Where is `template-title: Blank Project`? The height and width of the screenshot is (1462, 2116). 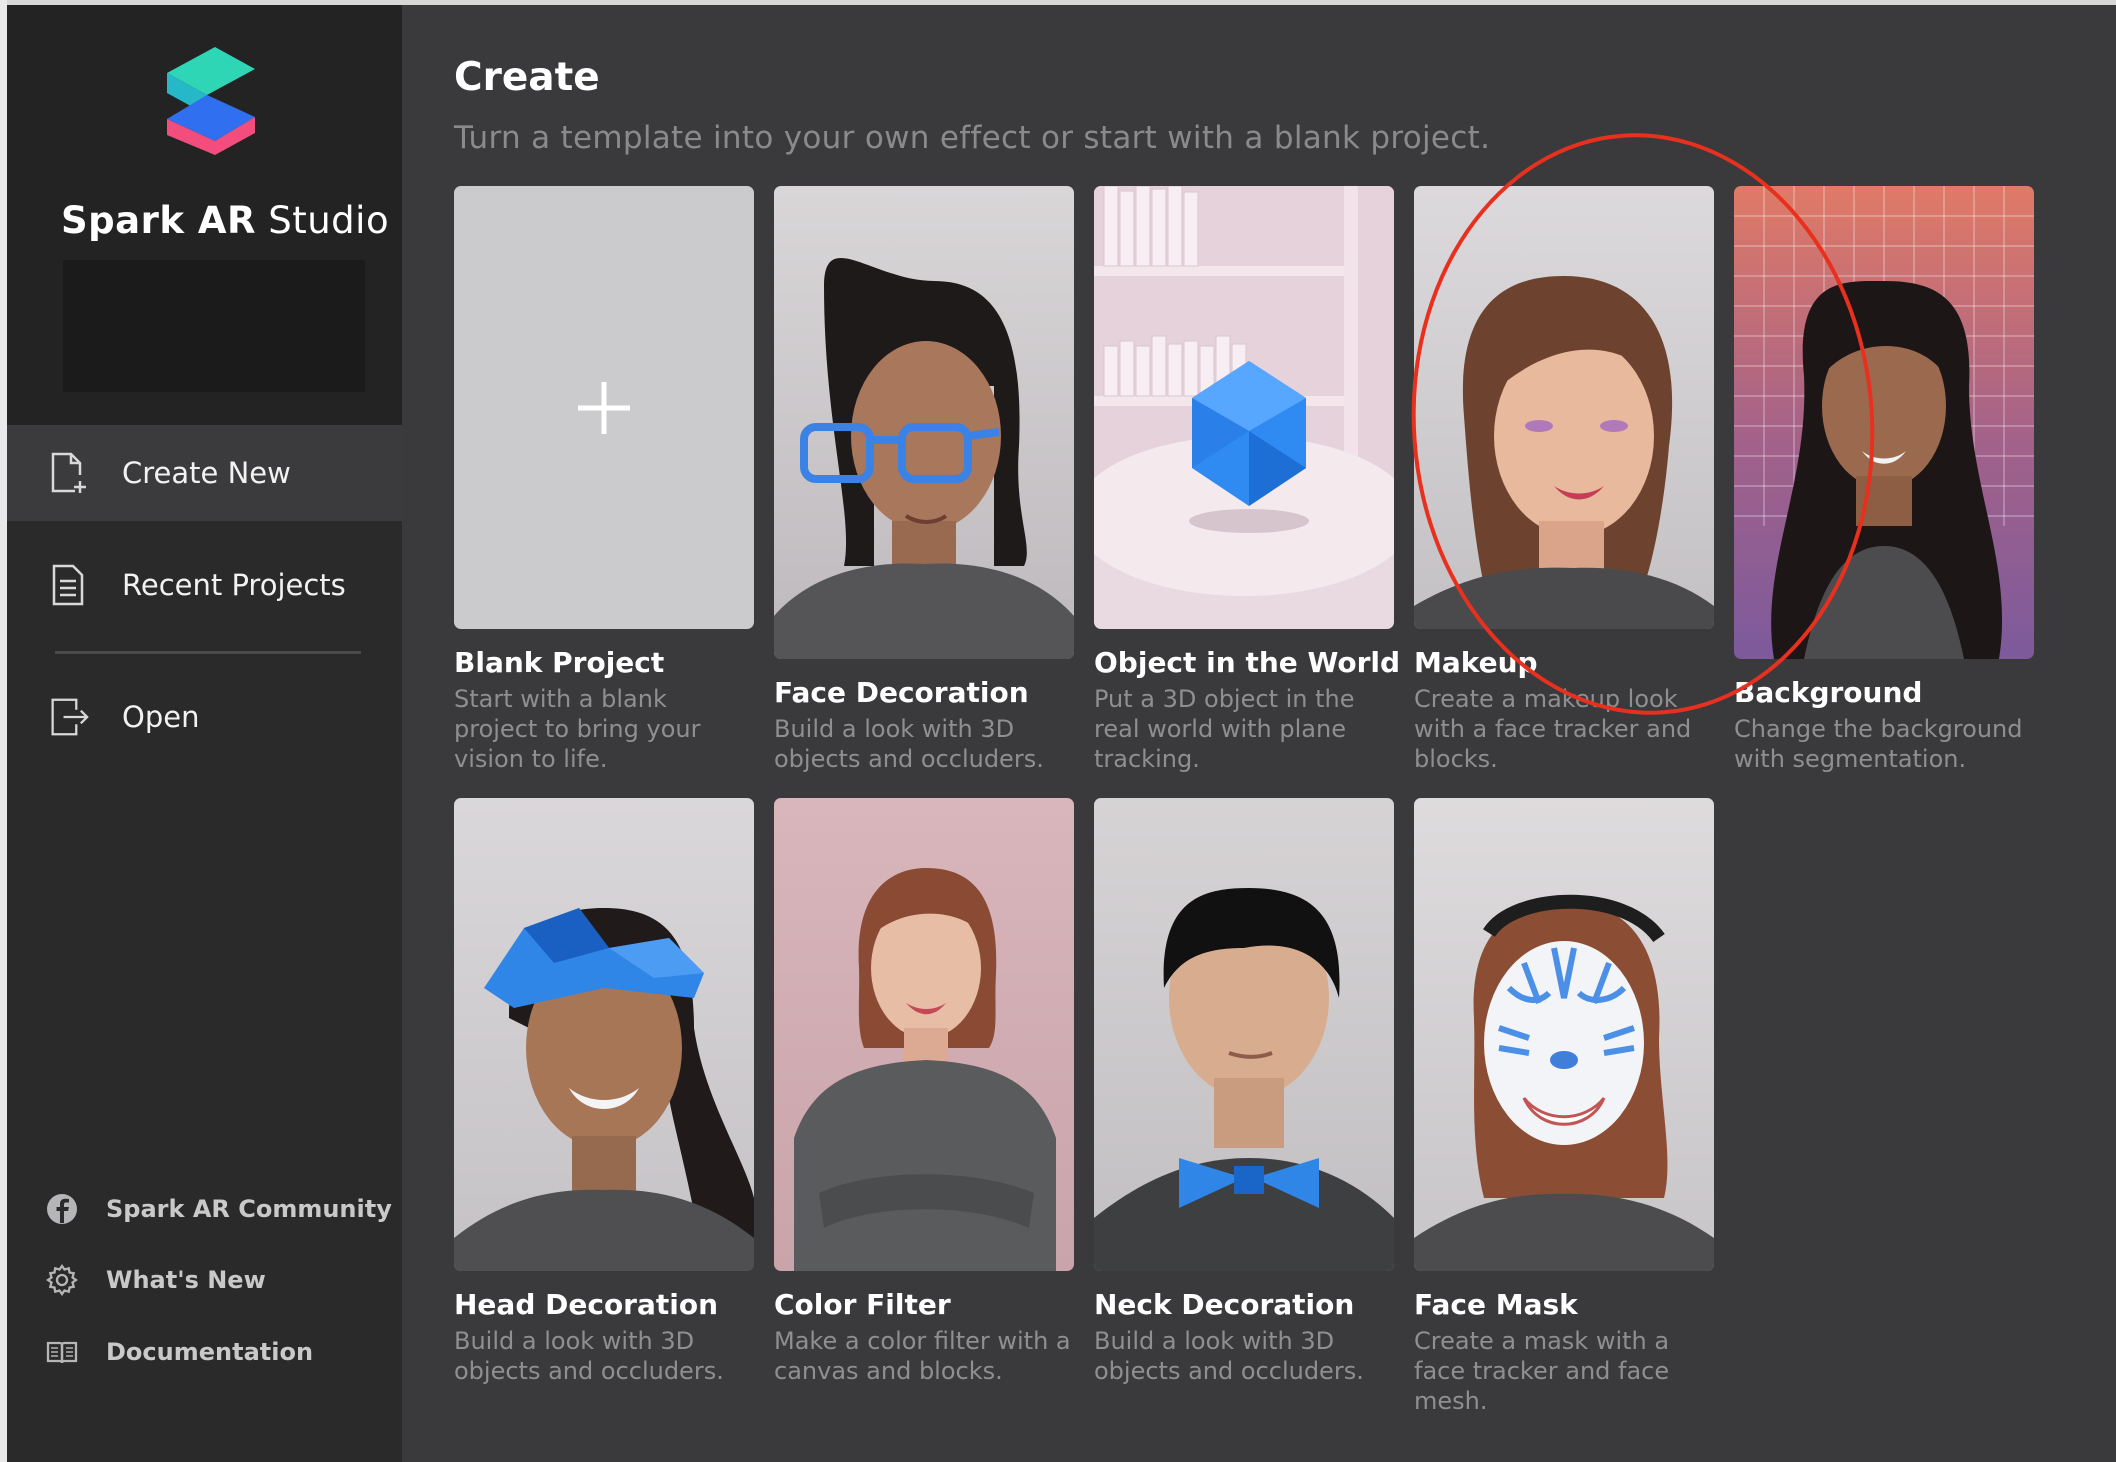
template-title: Blank Project is located at coordinates (559, 662).